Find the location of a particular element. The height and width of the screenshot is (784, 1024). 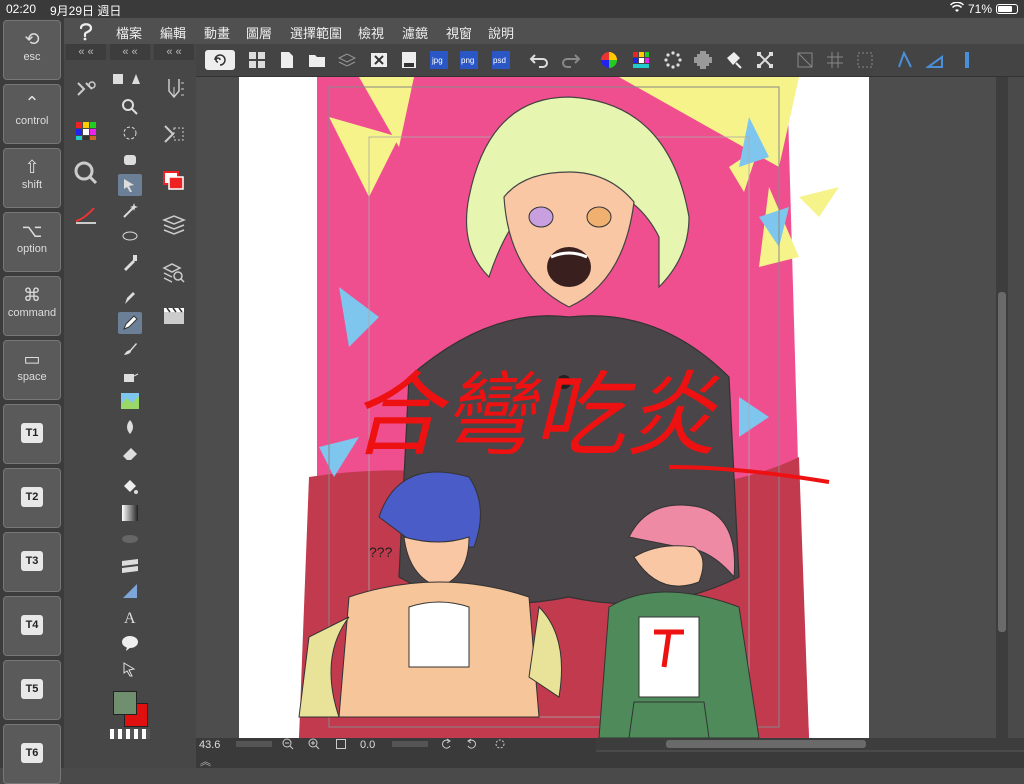

color-wheel-icon is located at coordinates (609, 60).